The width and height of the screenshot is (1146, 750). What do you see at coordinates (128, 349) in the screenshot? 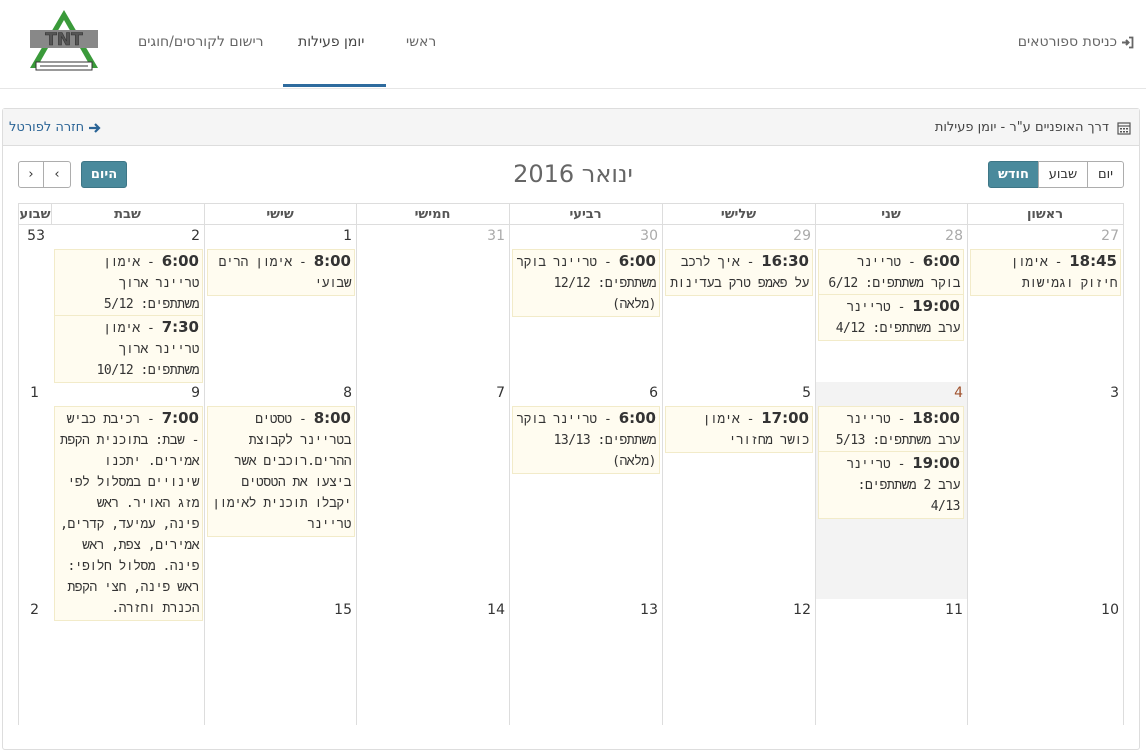
I see `event-item: 7:30 - אימון טריינר ארוך משתתפים: 10/12` at bounding box center [128, 349].